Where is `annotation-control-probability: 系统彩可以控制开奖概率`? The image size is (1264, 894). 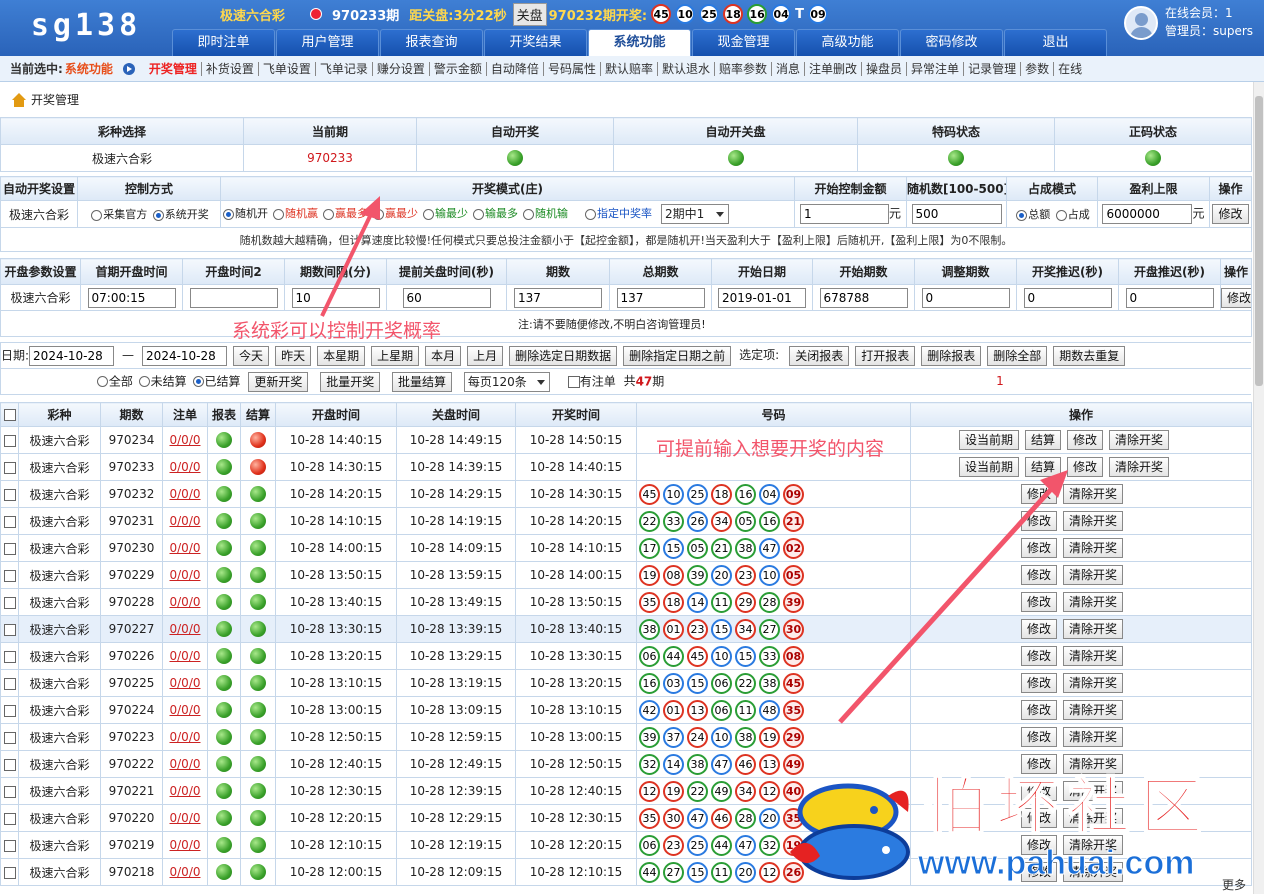
annotation-control-probability: 系统彩可以控制开奖概率 is located at coordinates (337, 331).